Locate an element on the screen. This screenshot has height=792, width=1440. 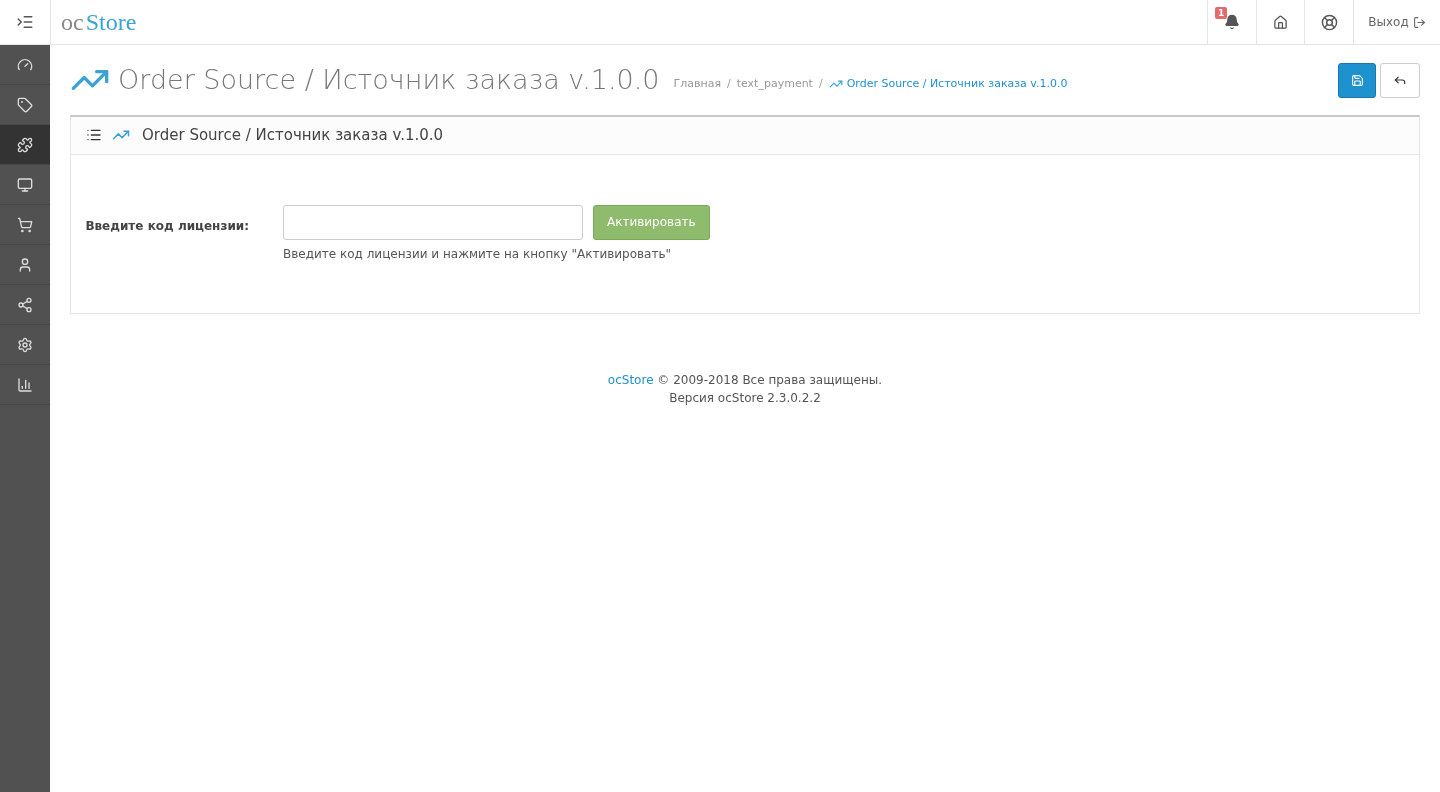
help-text: Введите код лицензии и нажмите на кнопку "Активировать" is located at coordinates (478, 254).